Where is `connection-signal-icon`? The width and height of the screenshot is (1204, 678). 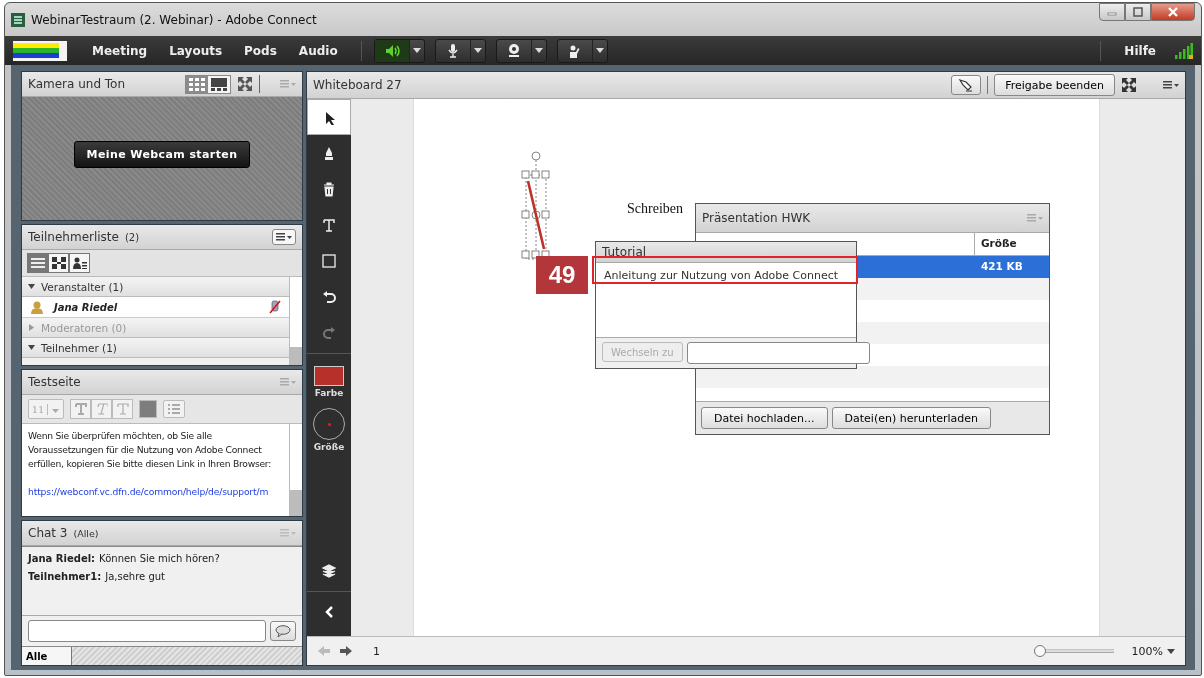 connection-signal-icon is located at coordinates (1184, 50).